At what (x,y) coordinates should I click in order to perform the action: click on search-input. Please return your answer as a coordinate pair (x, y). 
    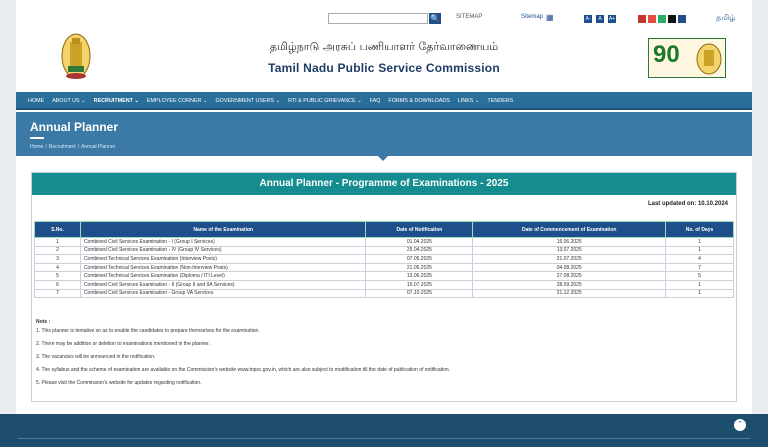
    Looking at the image, I should click on (378, 18).